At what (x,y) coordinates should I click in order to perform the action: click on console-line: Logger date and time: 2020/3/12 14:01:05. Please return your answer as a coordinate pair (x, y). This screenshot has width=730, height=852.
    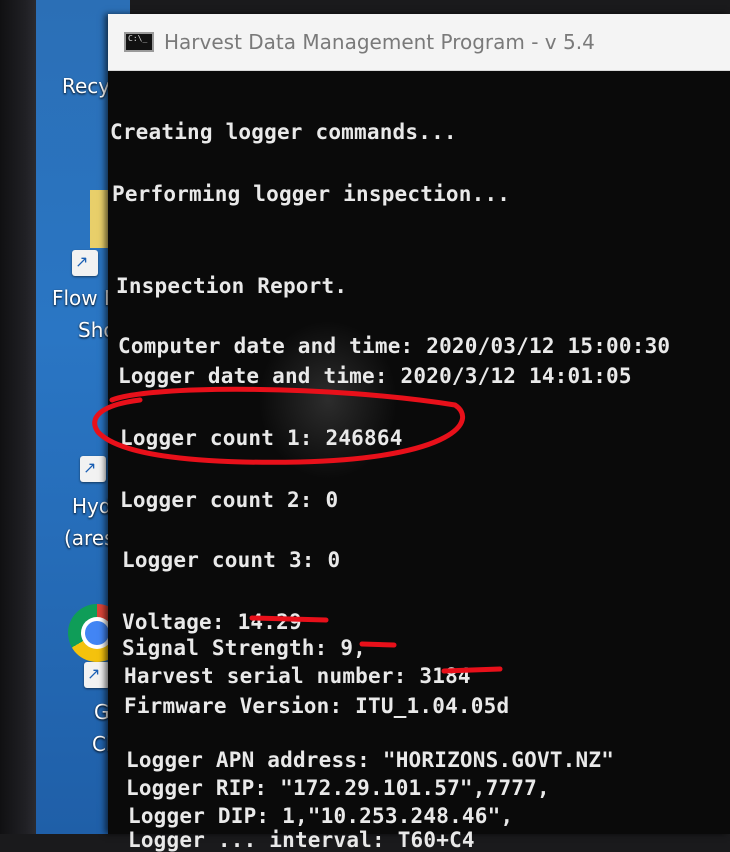
    Looking at the image, I should click on (375, 376).